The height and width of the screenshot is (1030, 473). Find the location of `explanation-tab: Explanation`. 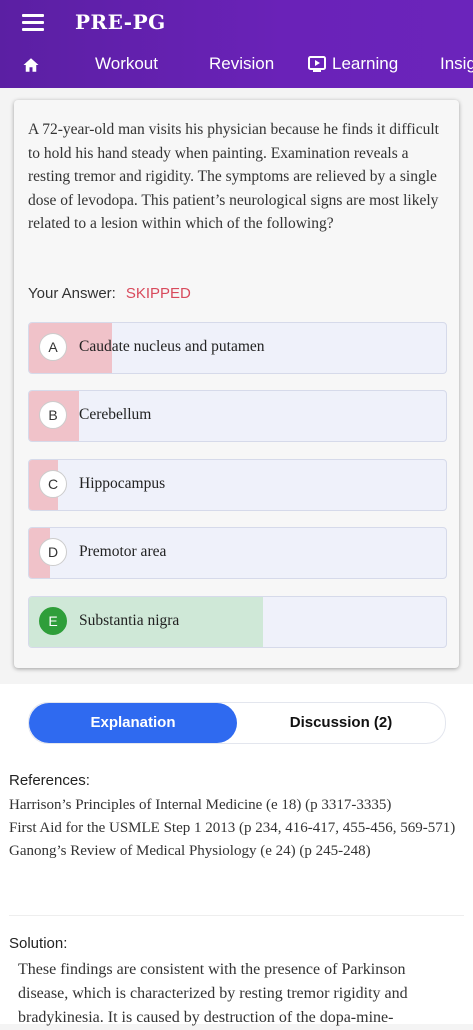

explanation-tab: Explanation is located at coordinates (133, 723).